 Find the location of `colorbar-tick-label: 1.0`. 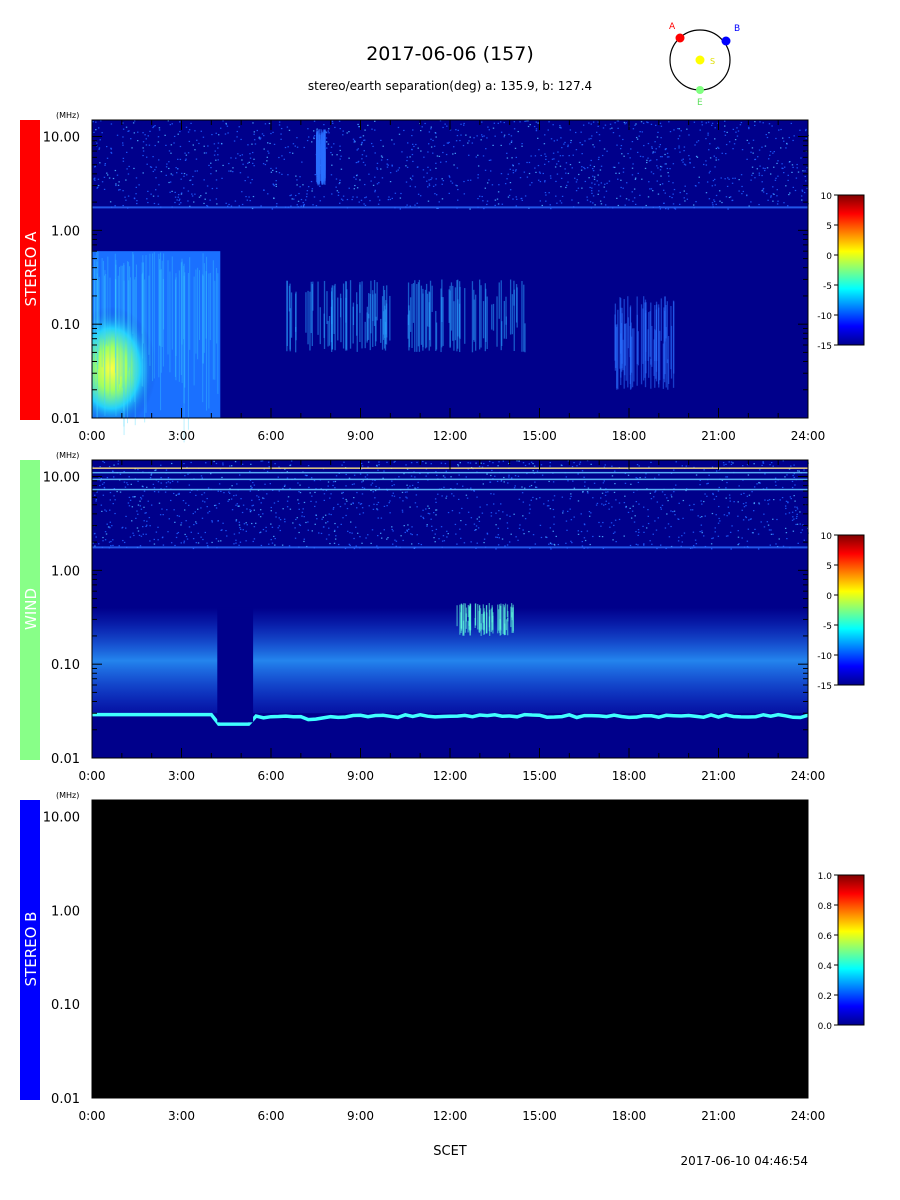

colorbar-tick-label: 1.0 is located at coordinates (825, 877).